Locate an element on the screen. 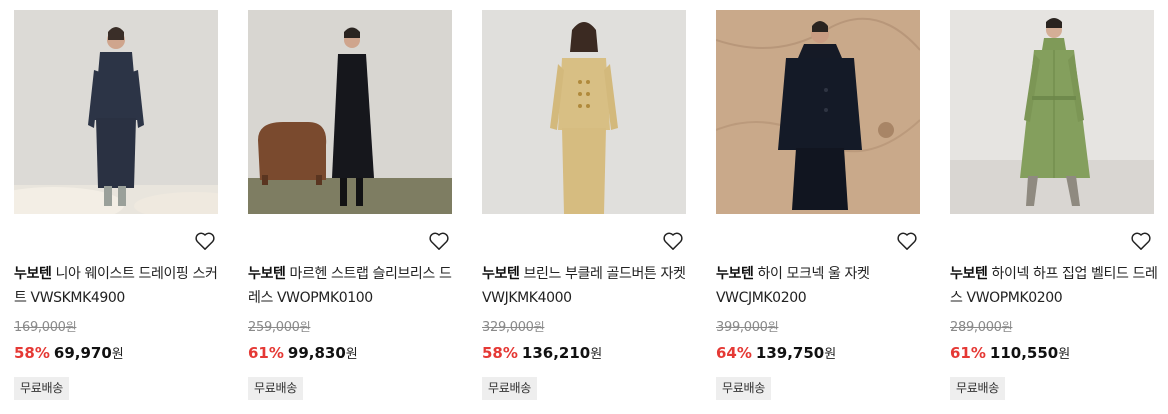 This screenshot has height=414, width=1168. sale-price: 69,970 is located at coordinates (82, 353).